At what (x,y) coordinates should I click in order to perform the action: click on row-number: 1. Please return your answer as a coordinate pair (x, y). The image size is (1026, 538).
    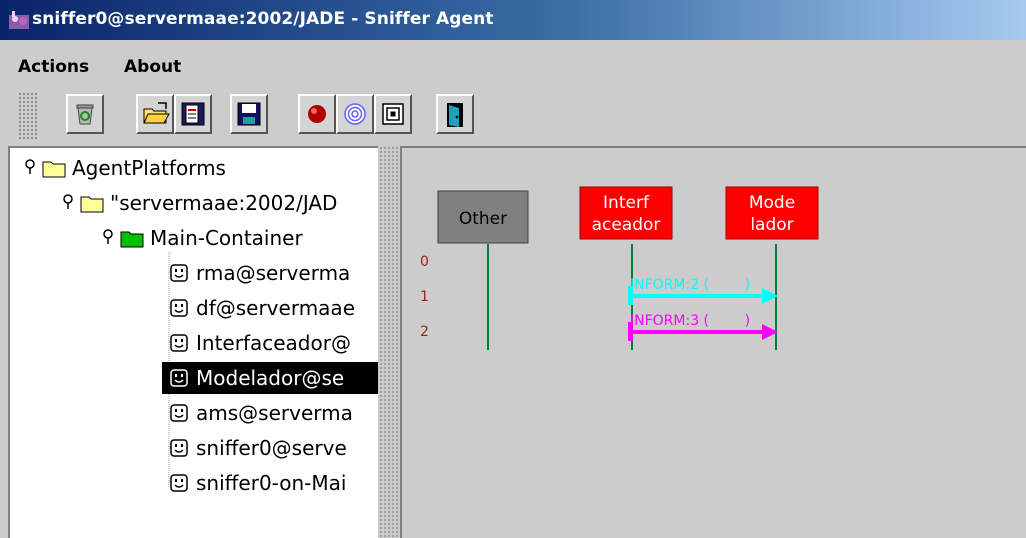
    Looking at the image, I should click on (424, 297).